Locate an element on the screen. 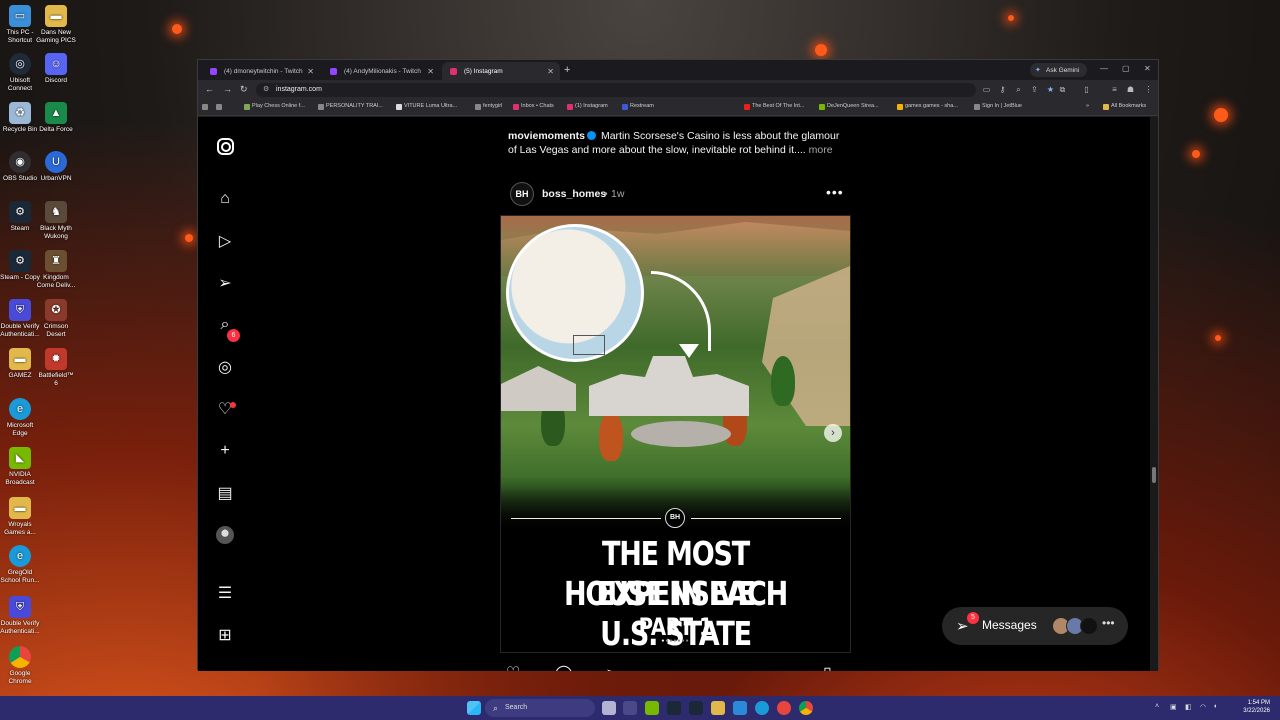  caption-username: moviemoments is located at coordinates (546, 136).